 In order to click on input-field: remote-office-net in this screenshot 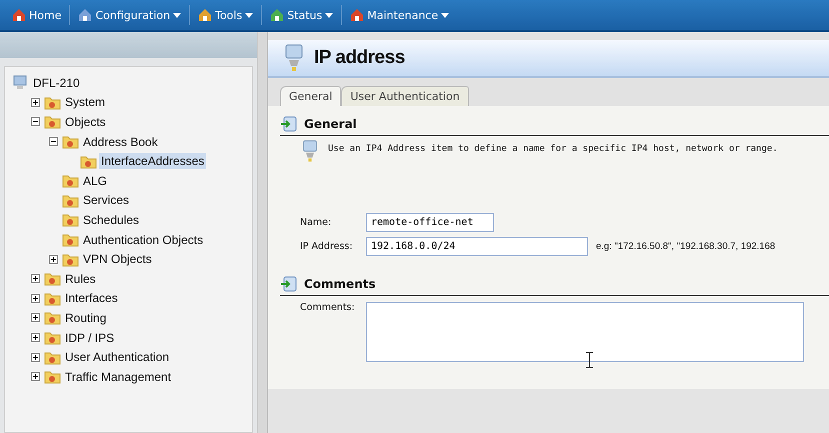, I will do `click(430, 222)`.